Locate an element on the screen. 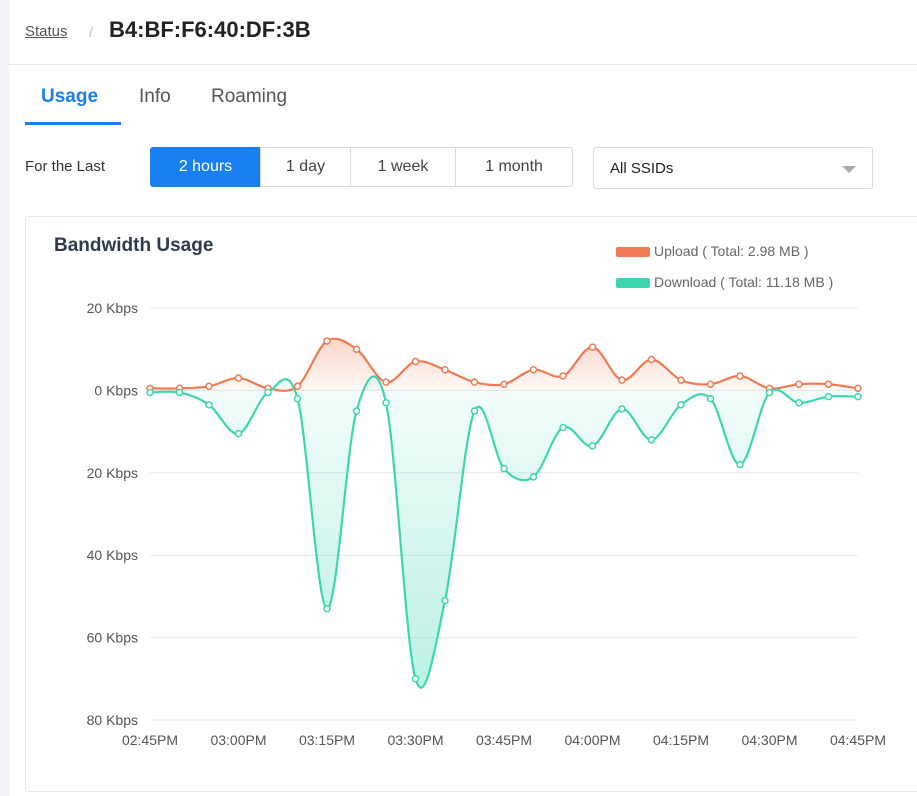  legend-upload: Upload ( Total: 2.98 MB ) is located at coordinates (712, 251).